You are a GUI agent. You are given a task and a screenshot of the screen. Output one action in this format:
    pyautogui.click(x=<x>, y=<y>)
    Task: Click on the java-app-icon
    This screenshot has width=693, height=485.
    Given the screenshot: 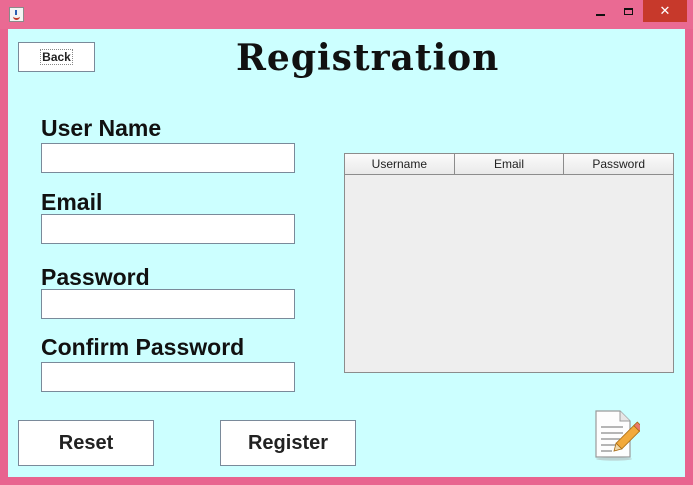 What is the action you would take?
    pyautogui.click(x=16, y=14)
    